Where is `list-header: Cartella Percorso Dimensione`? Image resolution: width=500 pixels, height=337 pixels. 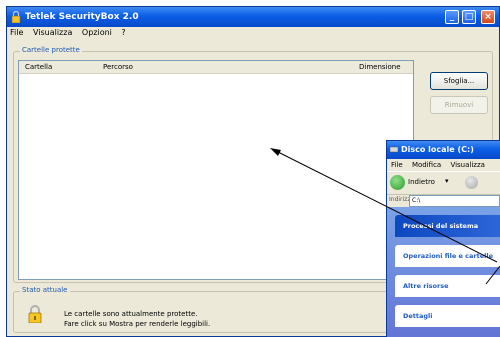
list-header: Cartella Percorso Dimensione is located at coordinates (216, 67).